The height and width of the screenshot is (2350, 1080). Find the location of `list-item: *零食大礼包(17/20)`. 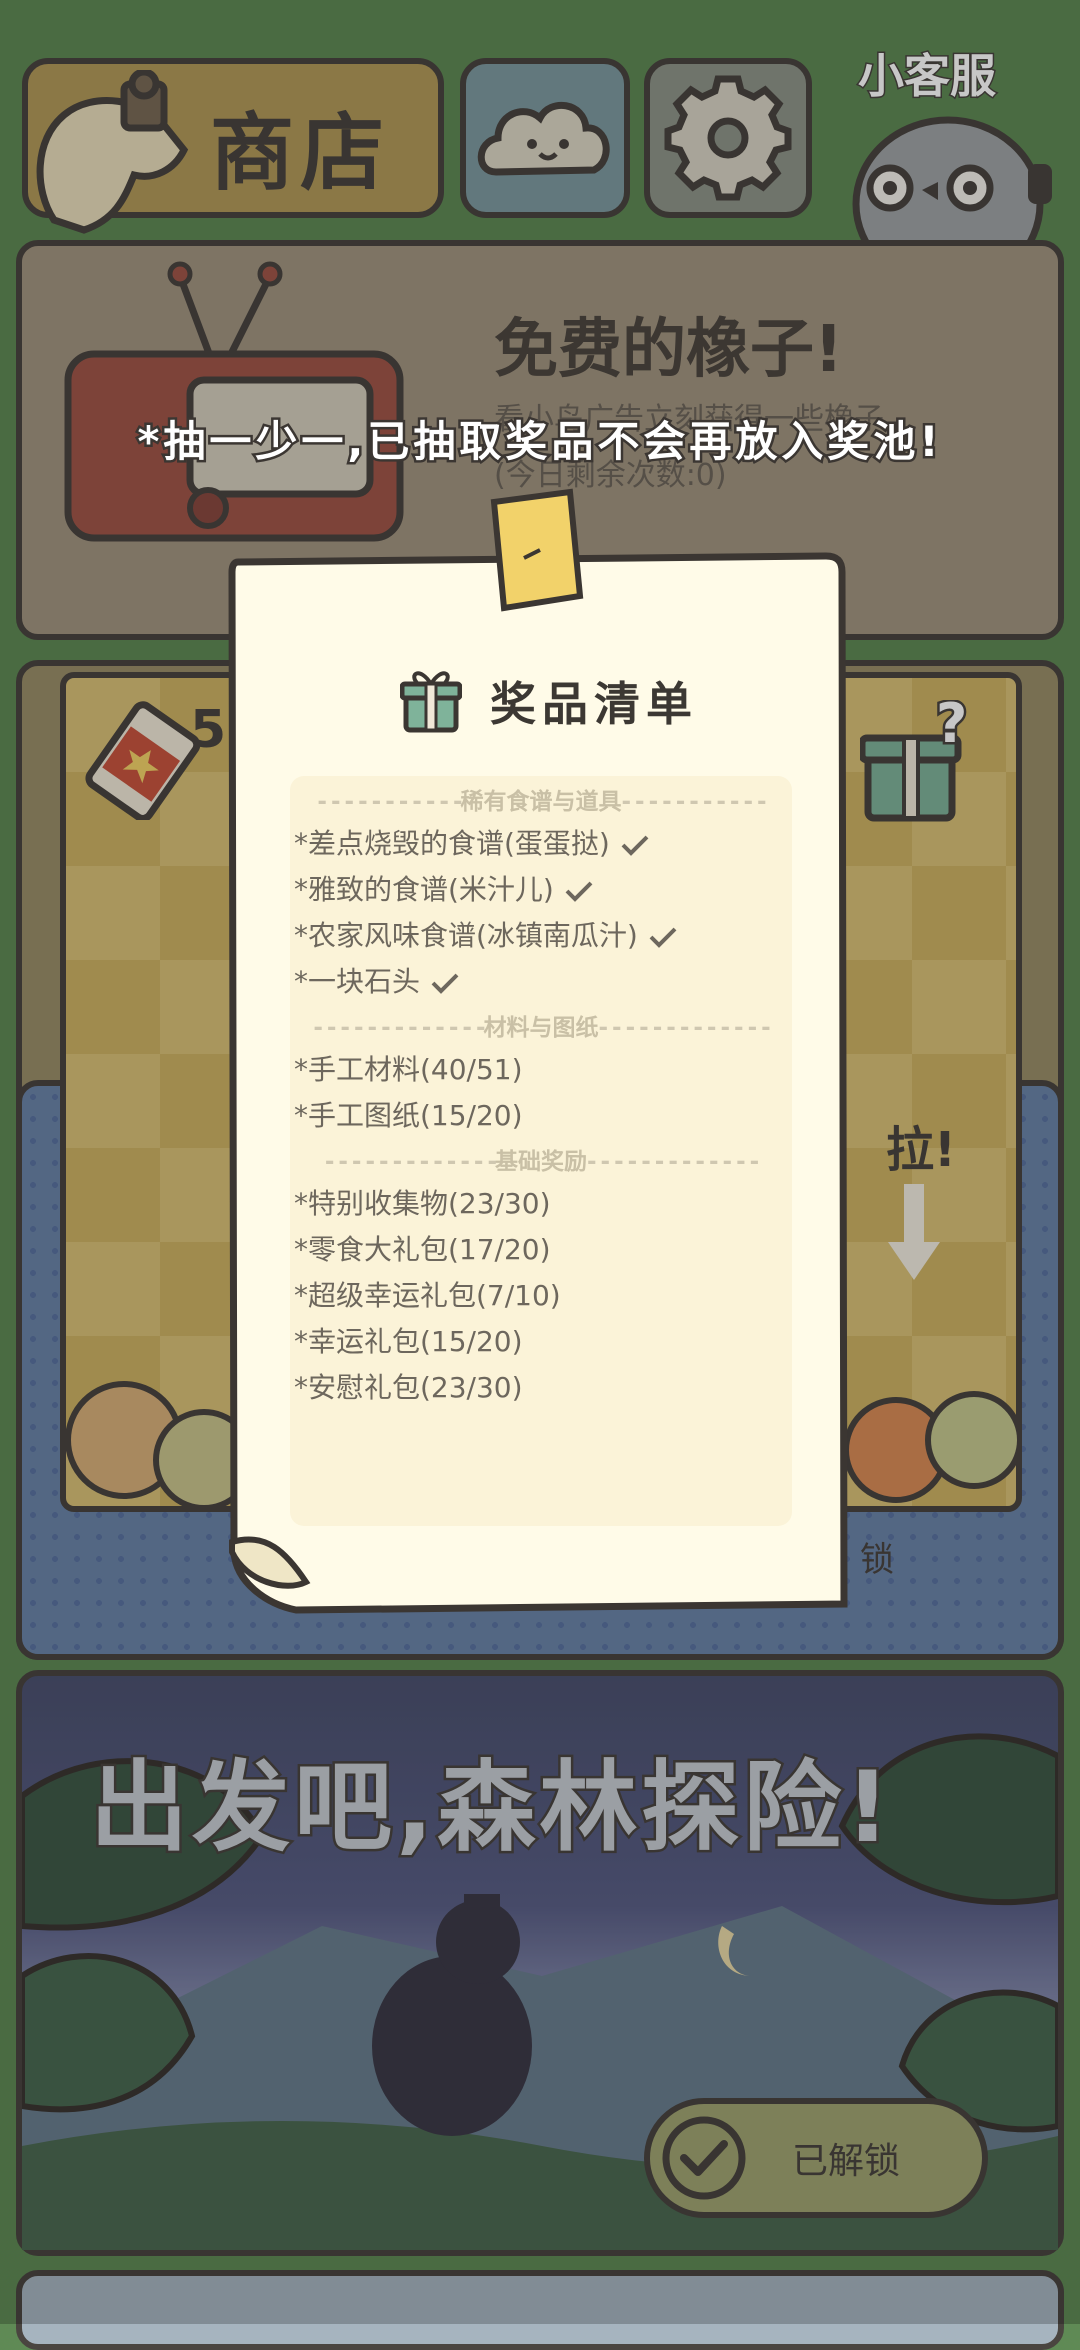

list-item: *零食大礼包(17/20) is located at coordinates (422, 1249).